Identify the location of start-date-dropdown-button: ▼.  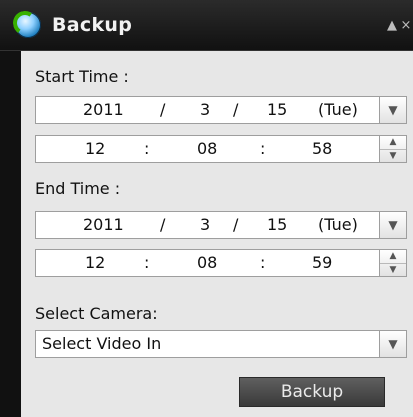
(393, 110).